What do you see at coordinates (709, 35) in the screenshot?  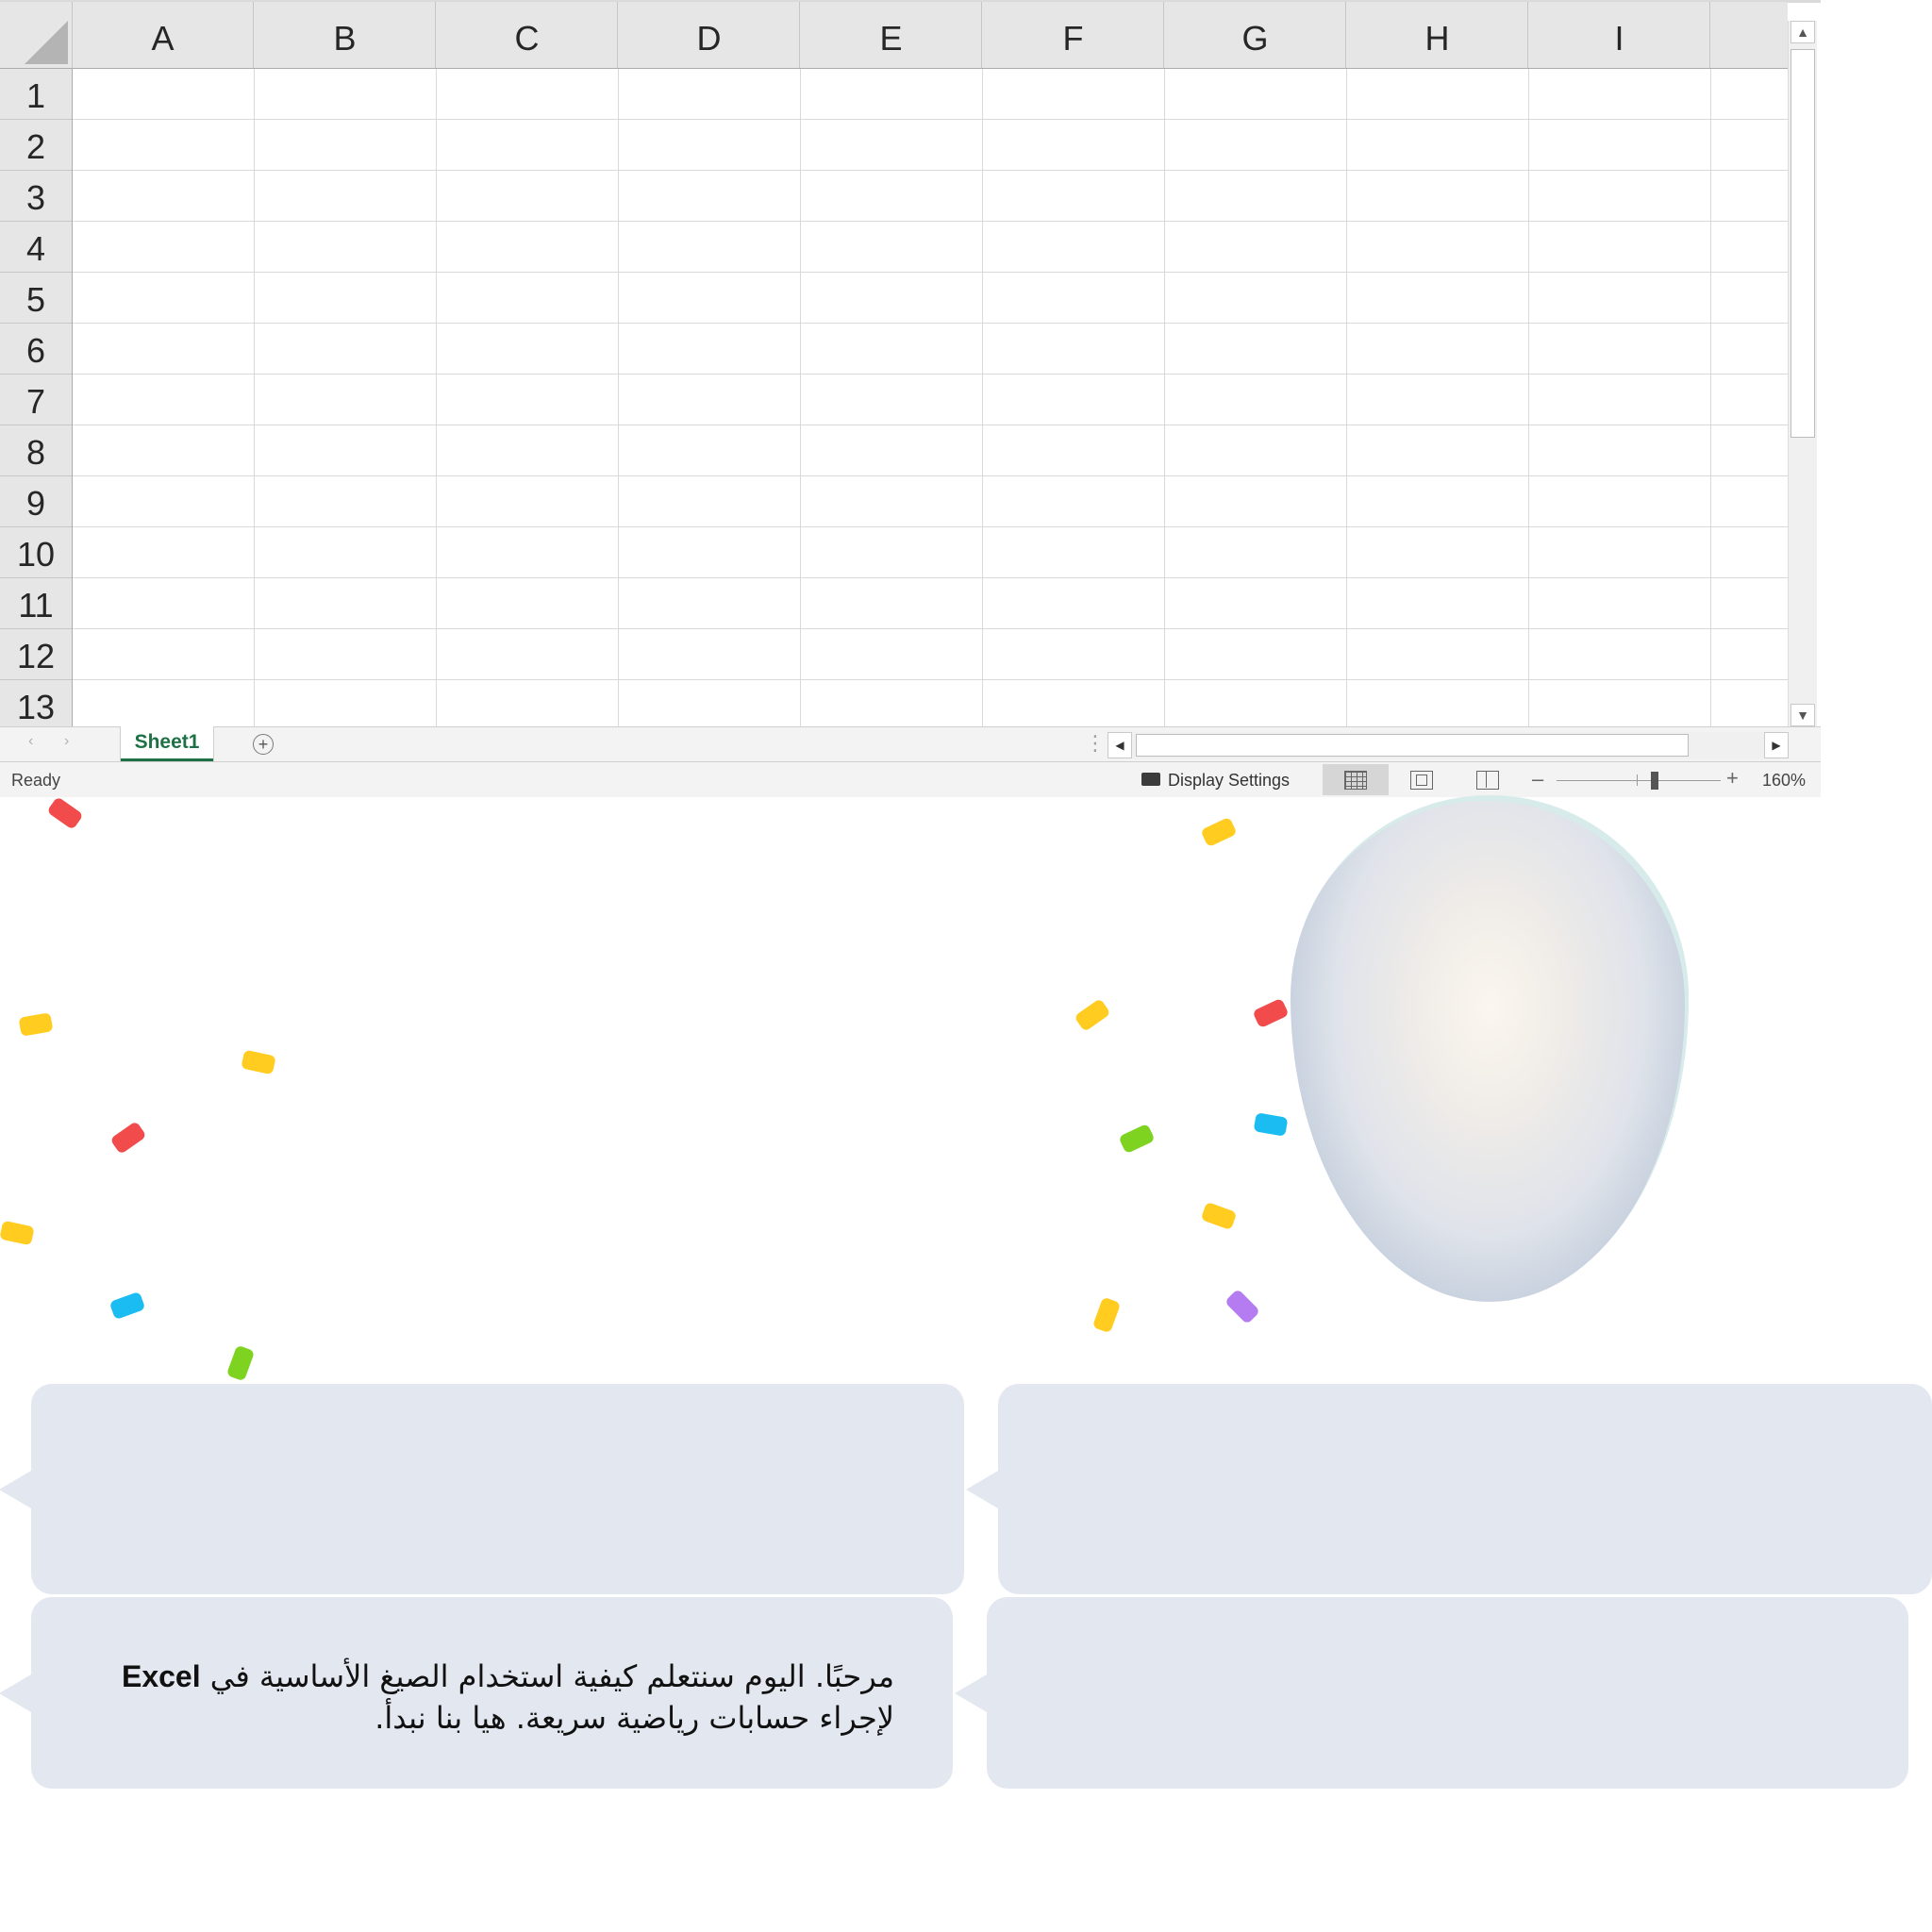 I see `column-header-d: D` at bounding box center [709, 35].